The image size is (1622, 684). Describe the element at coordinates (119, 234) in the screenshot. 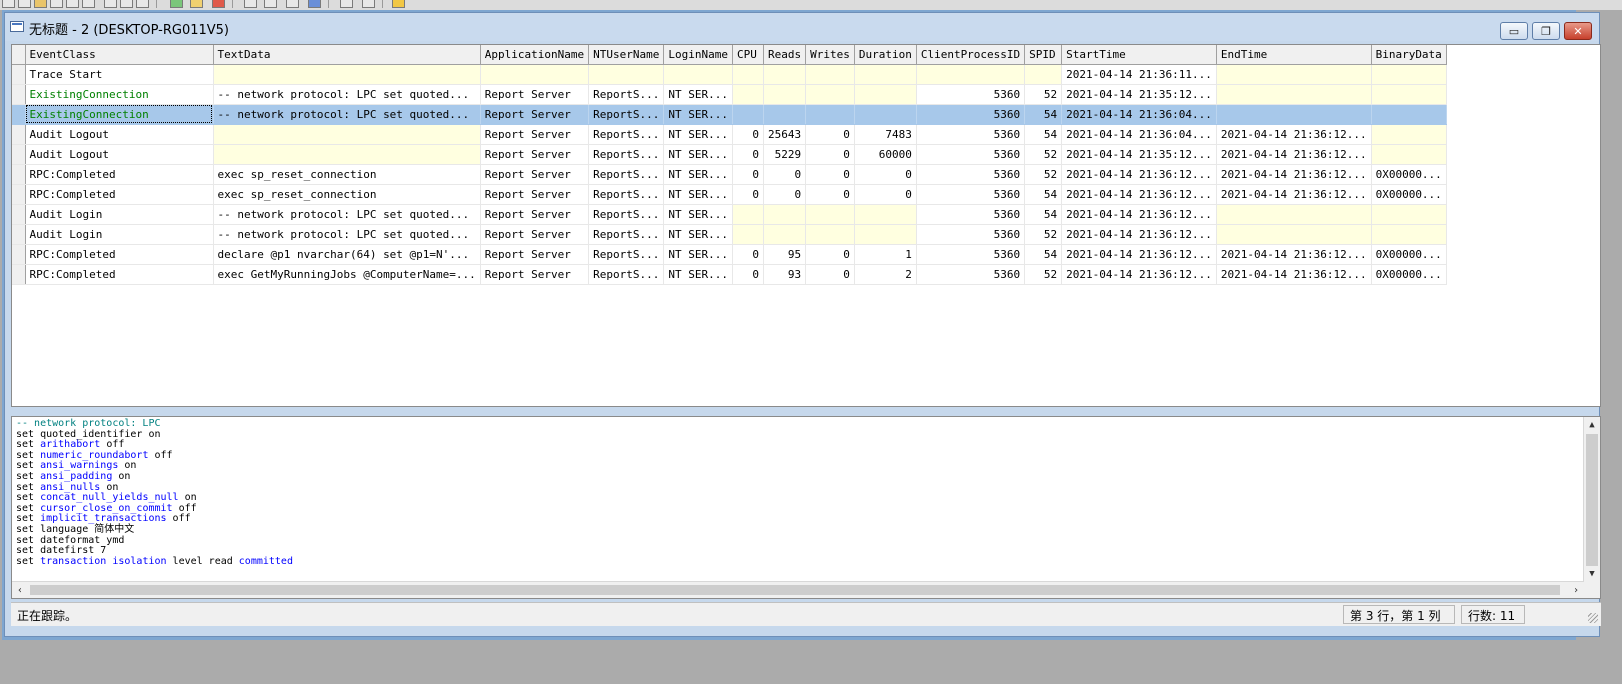

I see `cell-eventclass: Audit Login` at that location.